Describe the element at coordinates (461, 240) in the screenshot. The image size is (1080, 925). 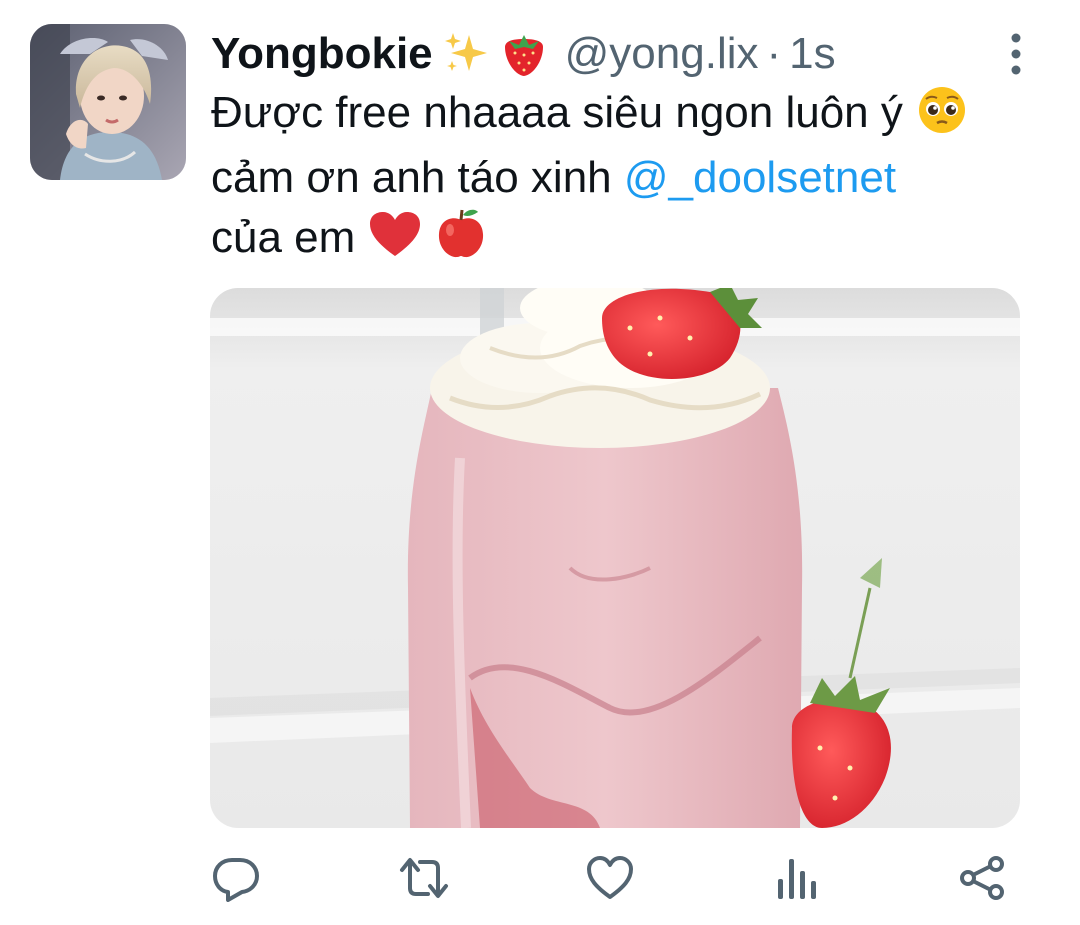
I see `red-apple-emoji` at that location.